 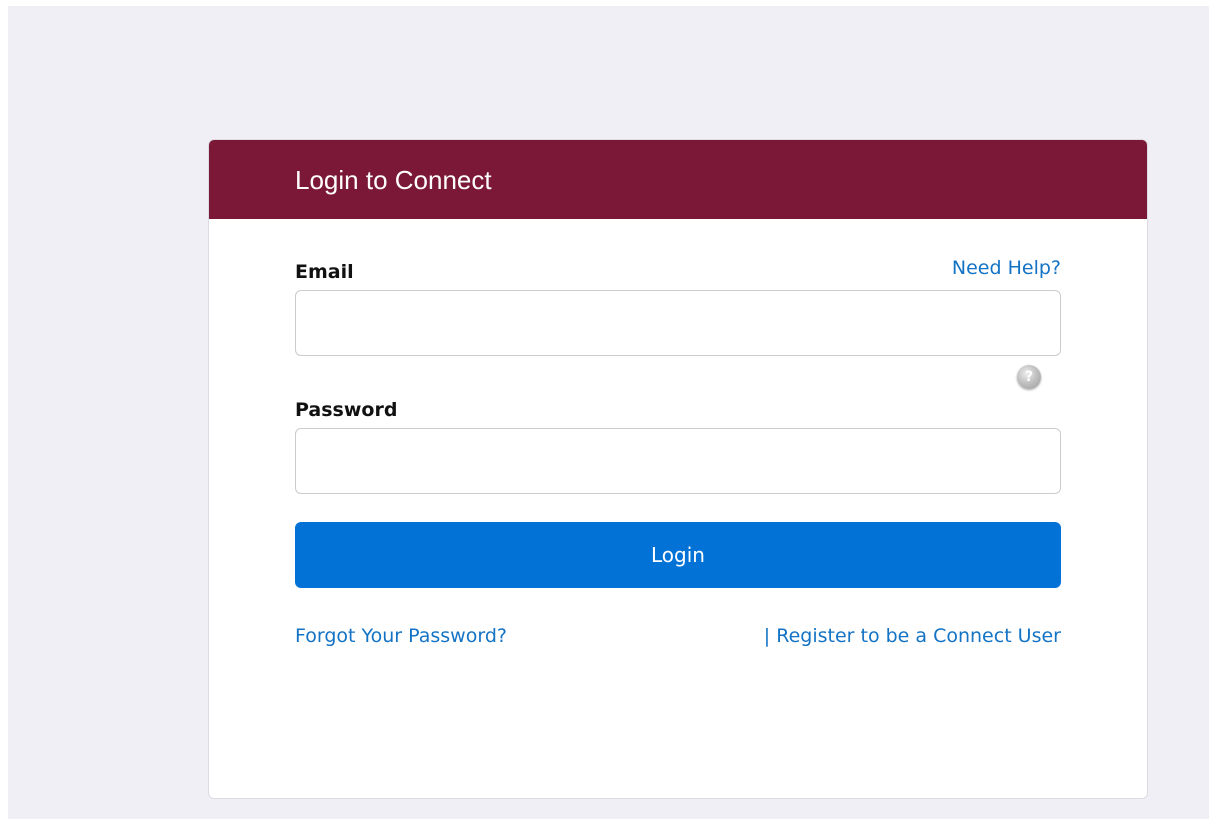 What do you see at coordinates (918, 636) in the screenshot?
I see `register-link: Register to be a Connect User` at bounding box center [918, 636].